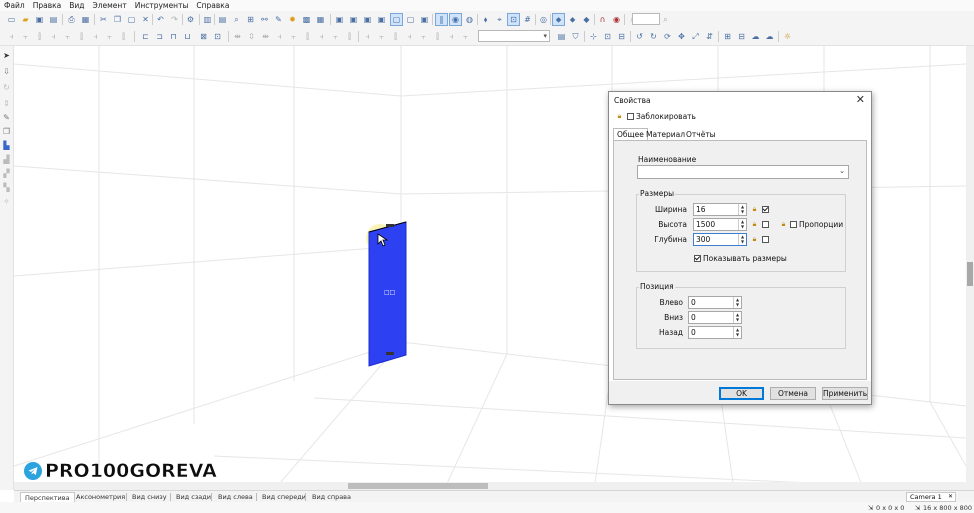 This screenshot has width=974, height=513. Describe the element at coordinates (575, 36) in the screenshot. I see `layer-lock-icon: ⛉` at that location.